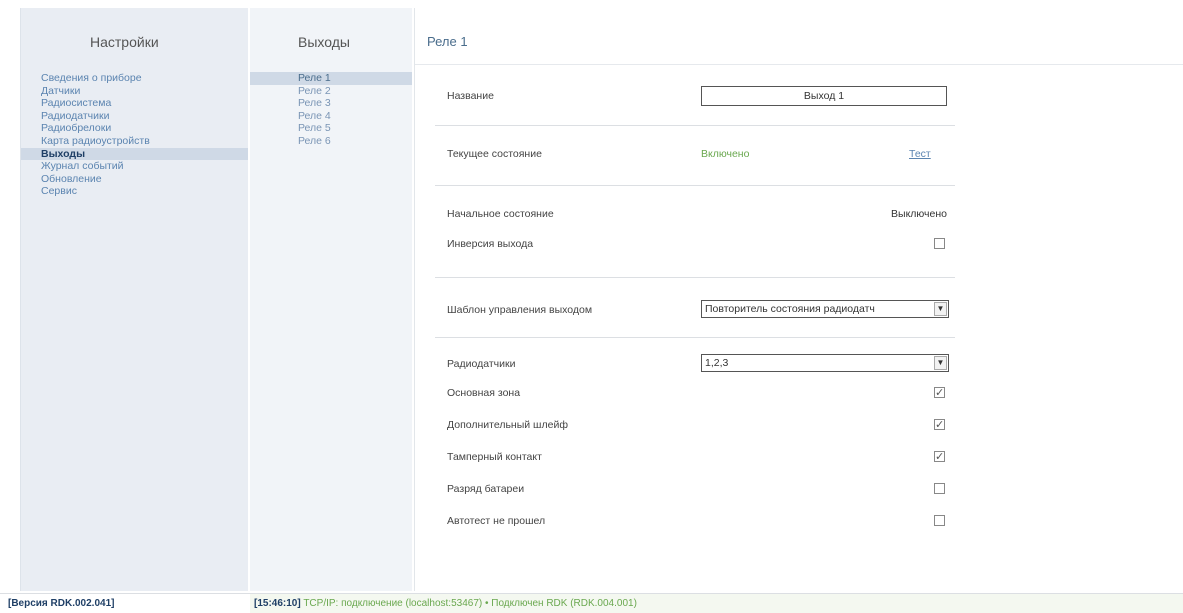  What do you see at coordinates (500, 214) in the screenshot?
I see `initial-state-label: Начальное состояние` at bounding box center [500, 214].